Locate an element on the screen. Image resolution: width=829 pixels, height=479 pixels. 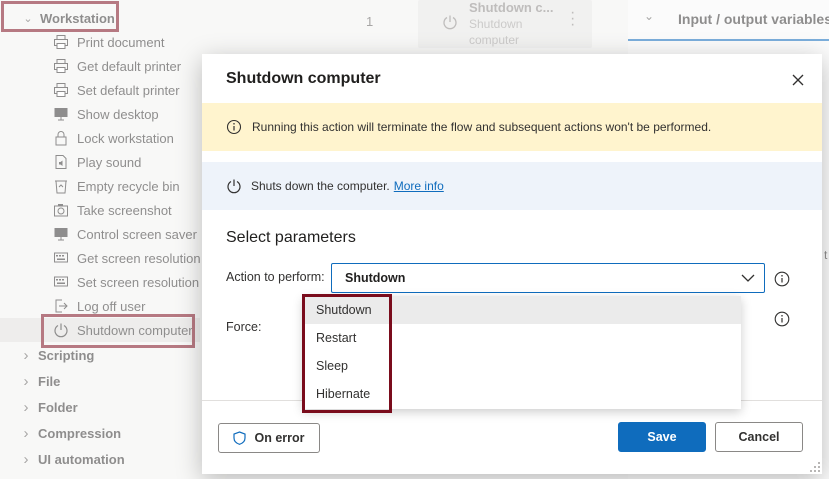
section-title: Select parameters is located at coordinates (291, 237).